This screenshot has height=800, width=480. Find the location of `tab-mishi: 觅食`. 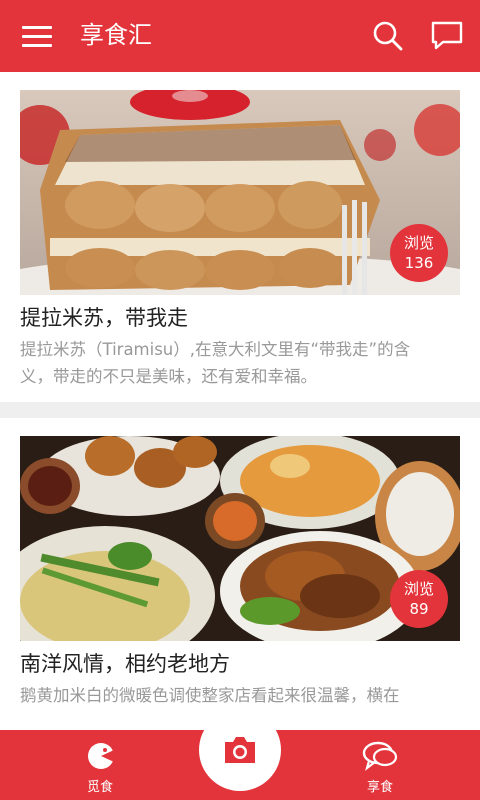

tab-mishi: 觅食 is located at coordinates (100, 765).